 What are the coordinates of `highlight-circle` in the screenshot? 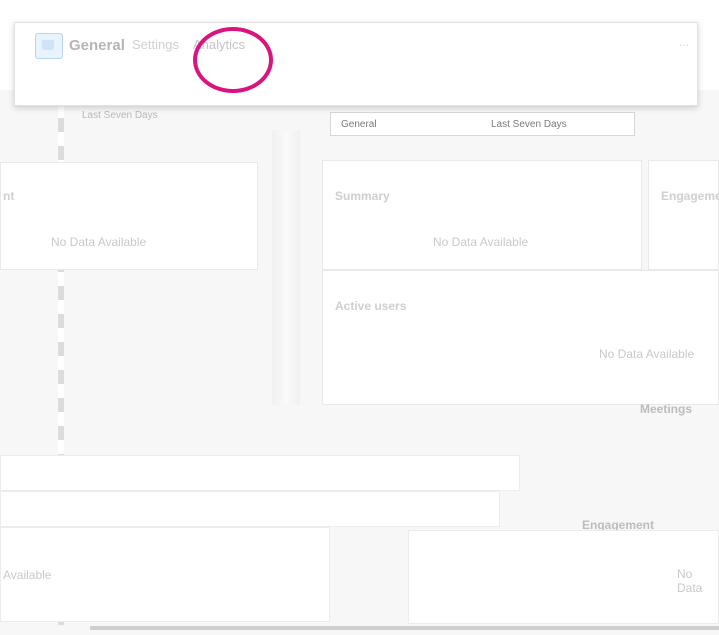 It's located at (233, 60).